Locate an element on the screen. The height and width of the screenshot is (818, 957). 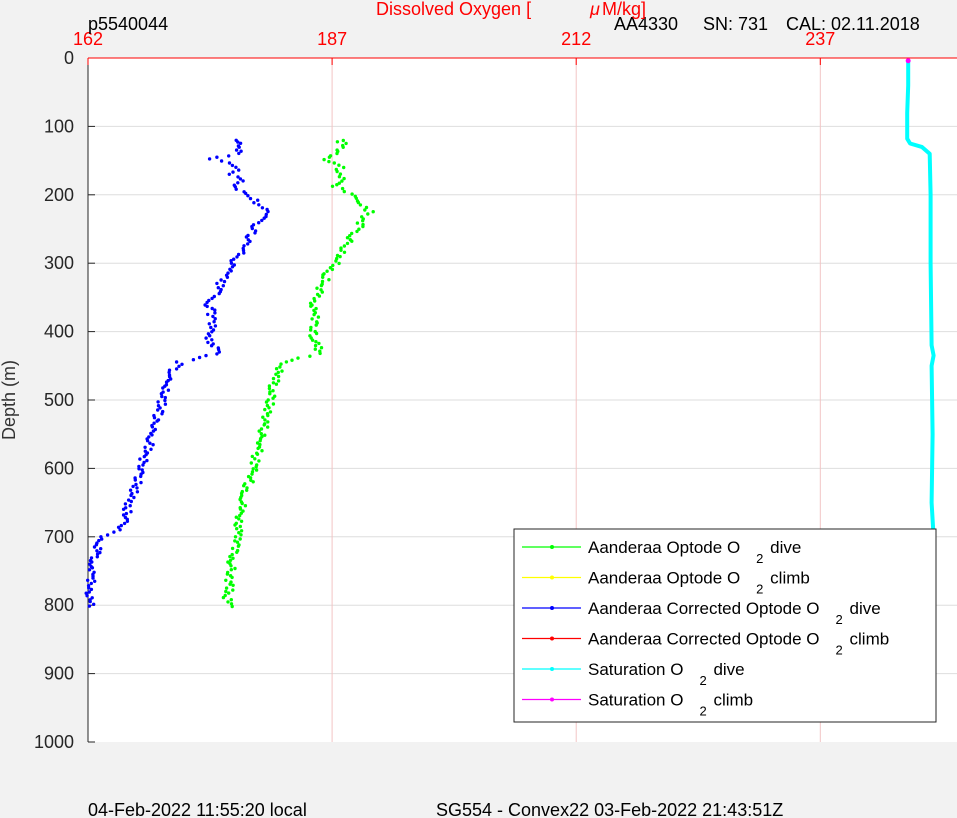
y-tick-label: 200 is located at coordinates (59, 195).